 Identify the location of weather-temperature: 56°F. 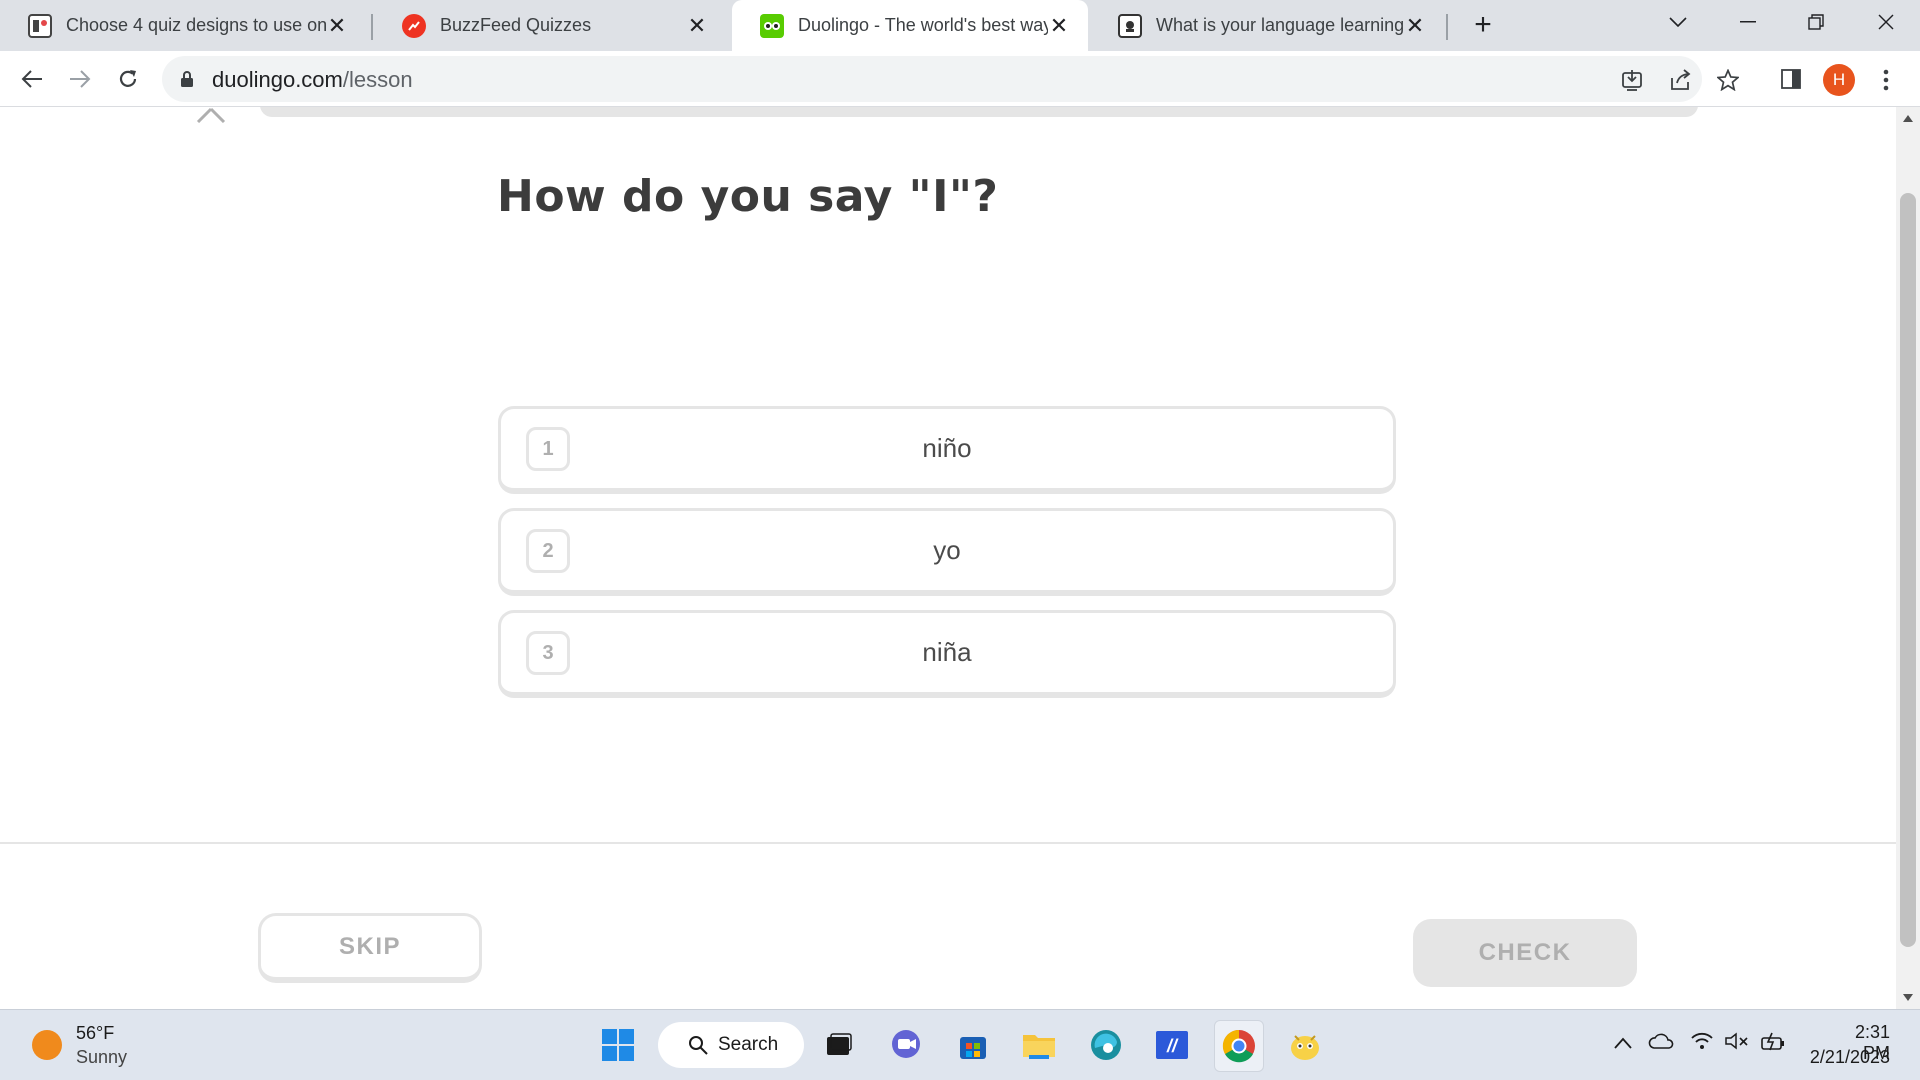
(95, 1033).